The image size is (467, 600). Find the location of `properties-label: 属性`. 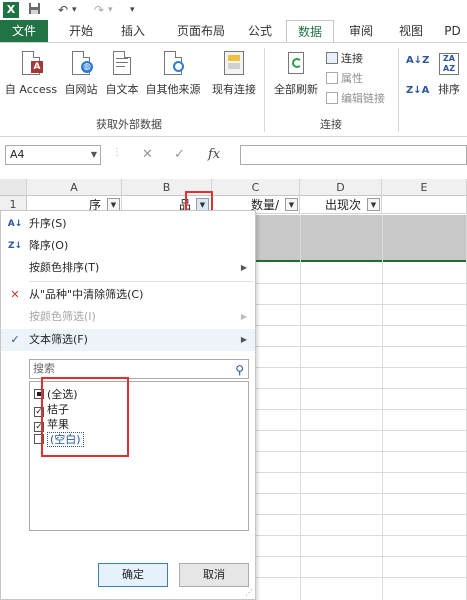

properties-label: 属性 is located at coordinates (352, 78).